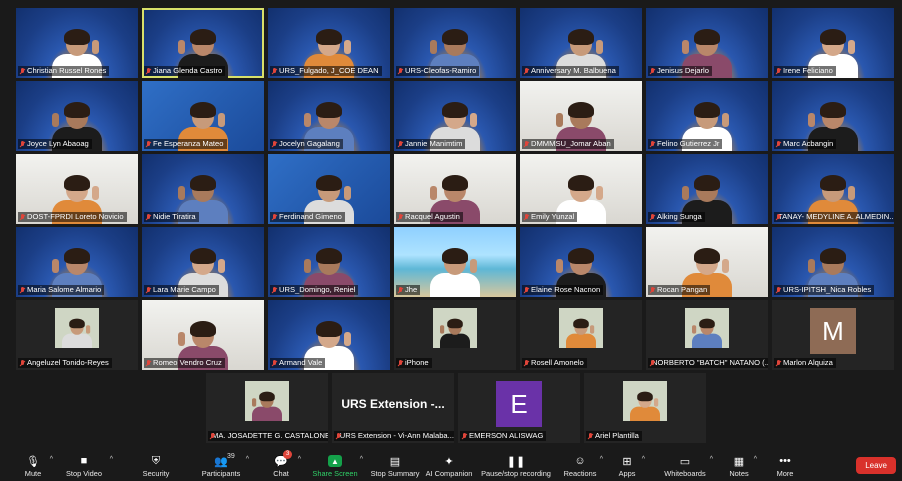 The image size is (902, 481). What do you see at coordinates (156, 465) in the screenshot?
I see `security-button: ⛨ Security` at bounding box center [156, 465].